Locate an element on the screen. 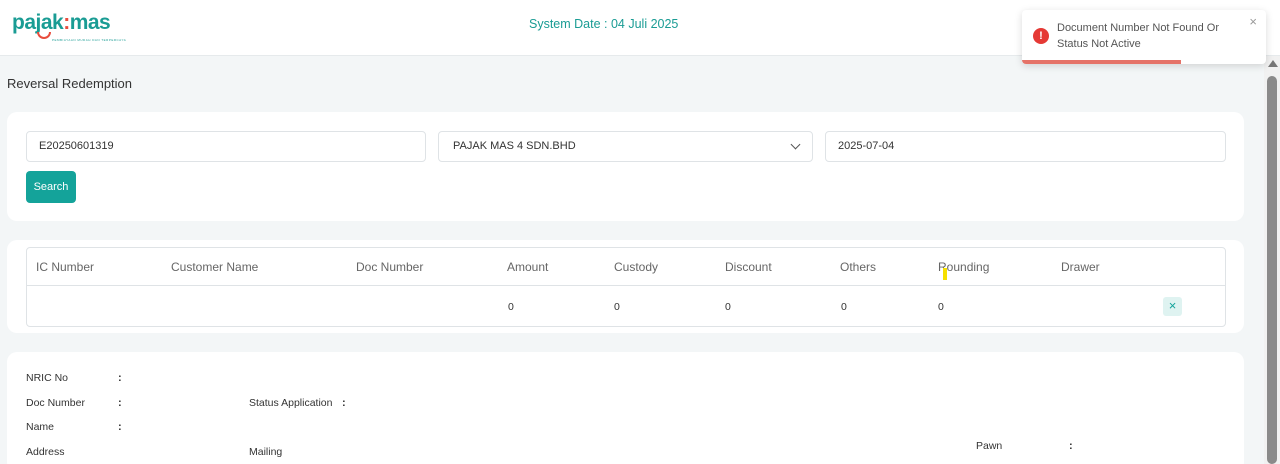 The height and width of the screenshot is (464, 1280). error-icon: ! is located at coordinates (1041, 36).